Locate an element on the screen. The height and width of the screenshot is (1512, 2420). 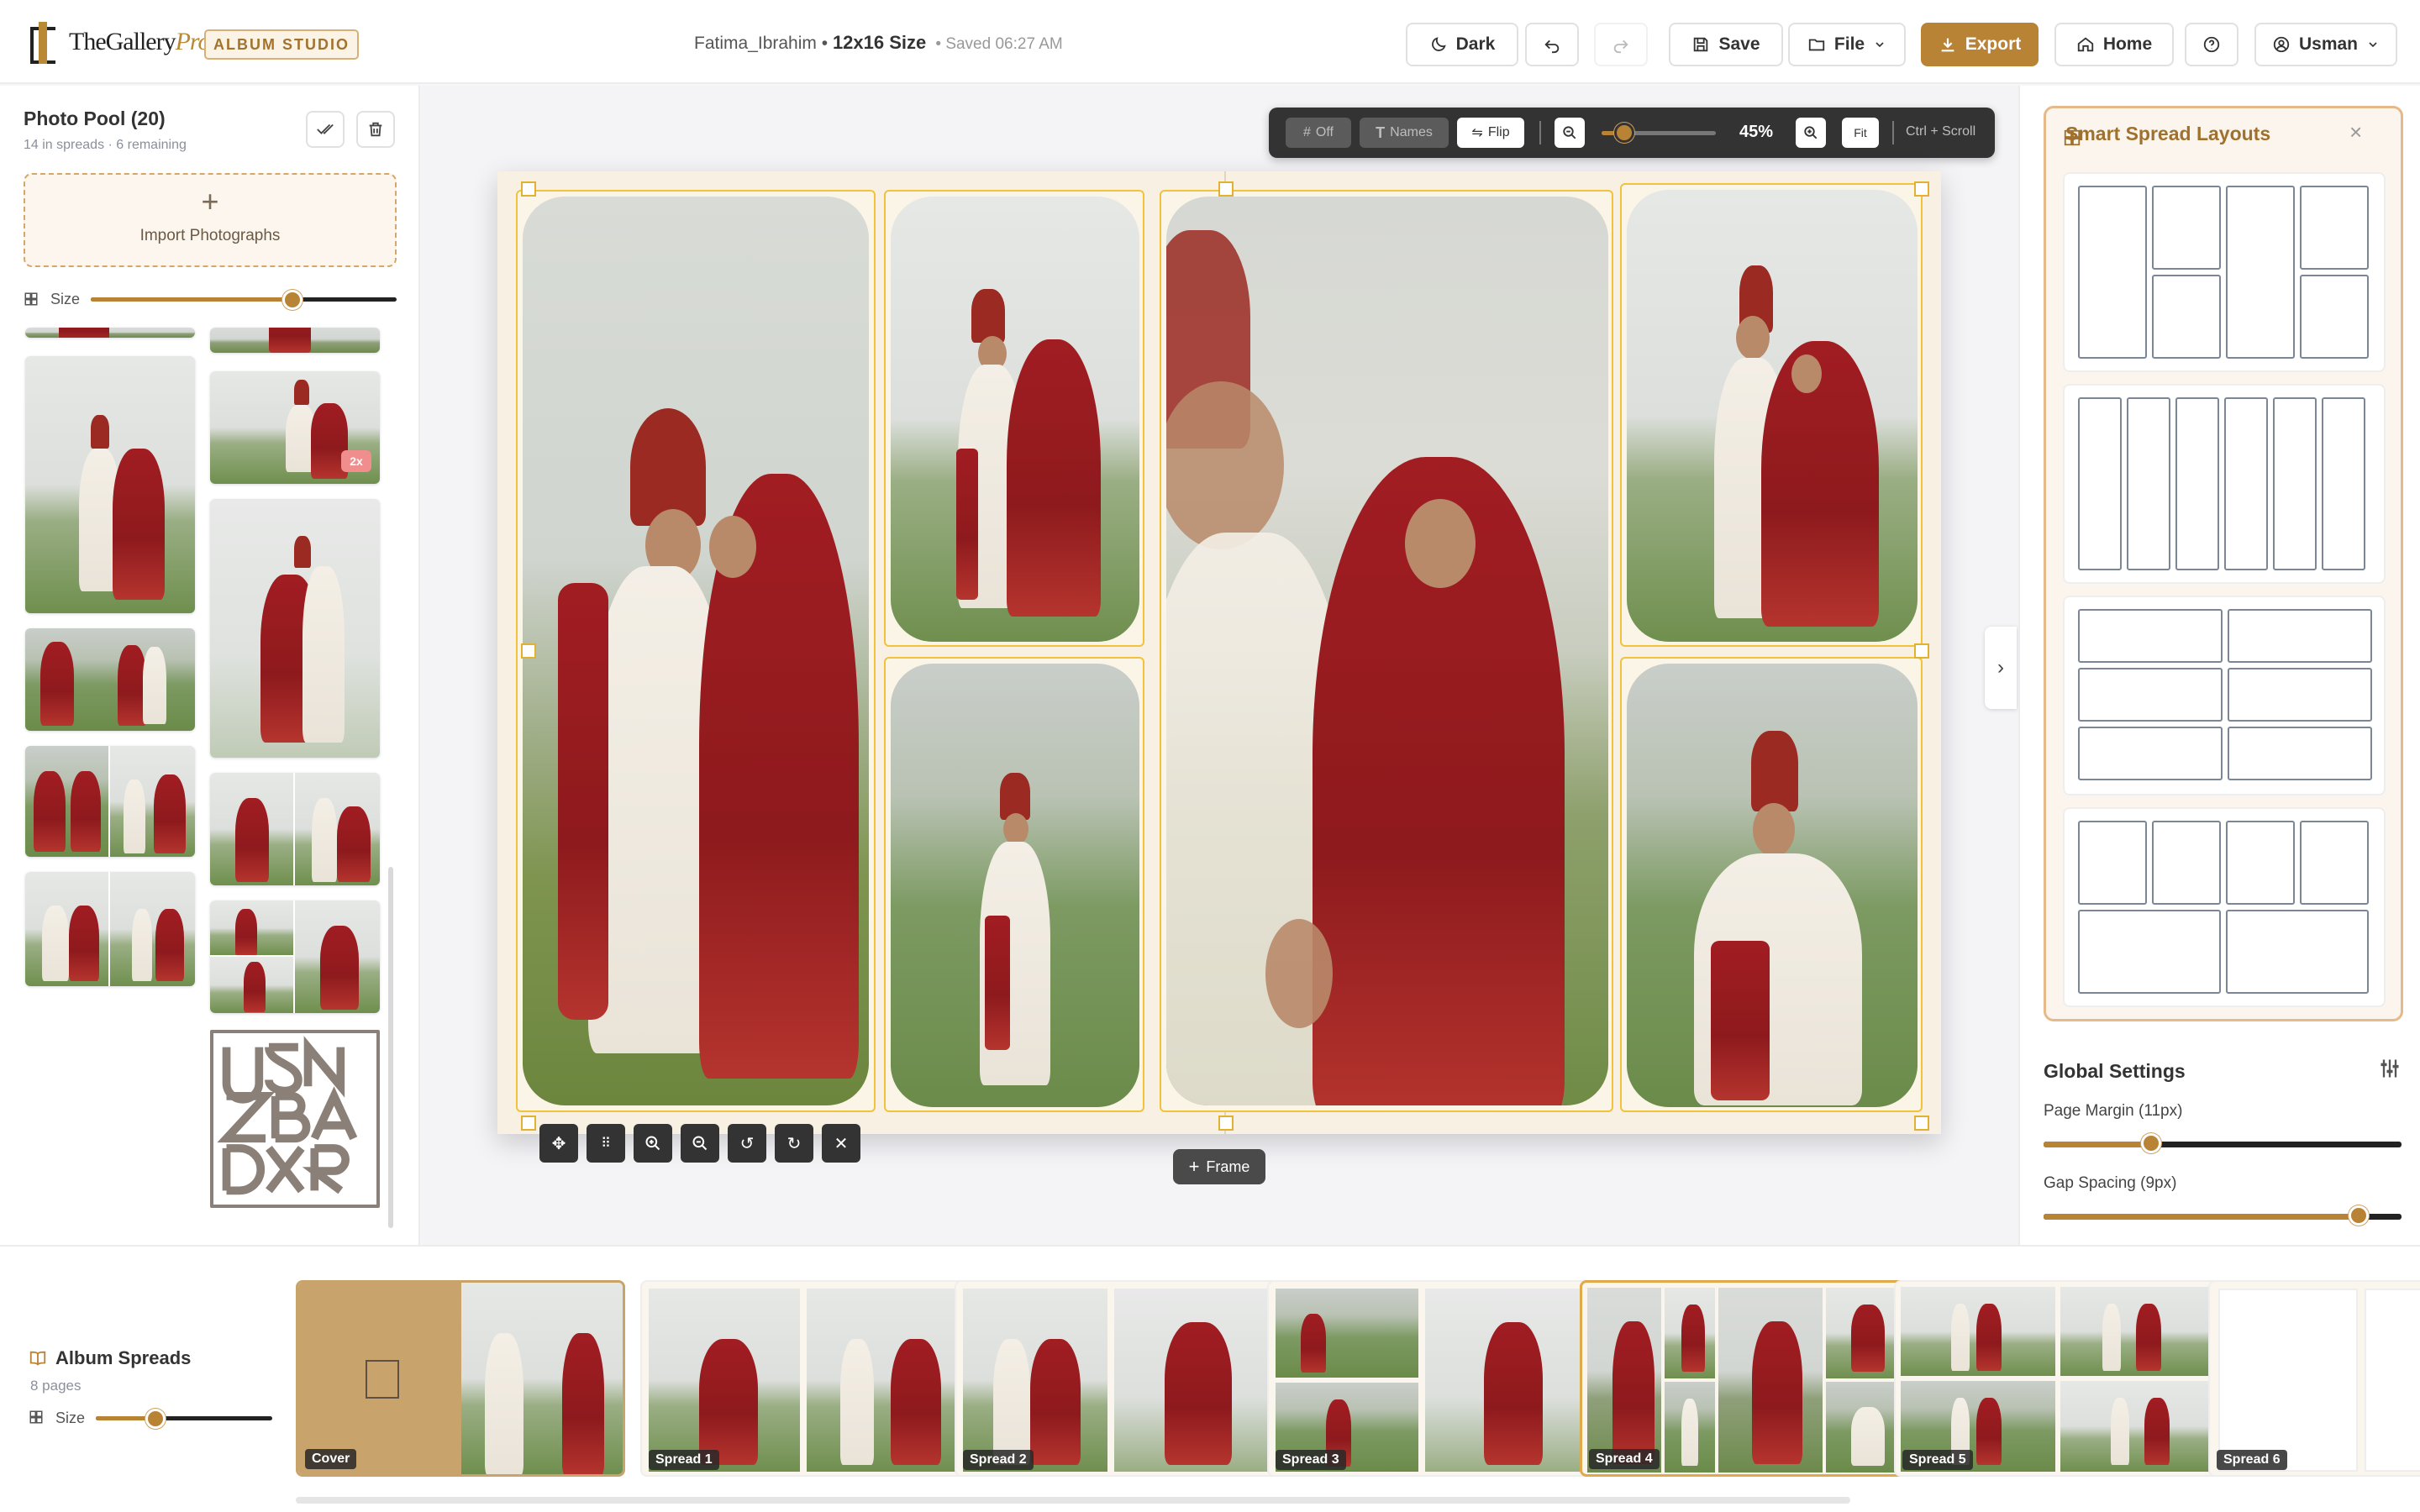
saved-status: • Saved 06:27 AM is located at coordinates (997, 44).